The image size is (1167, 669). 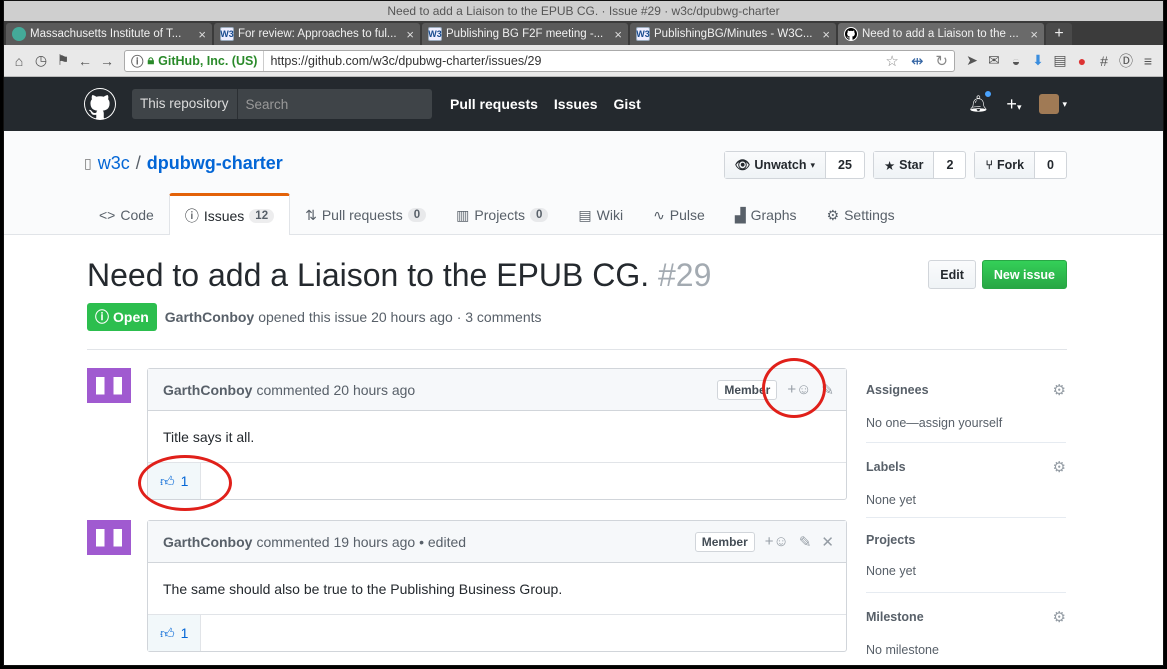 I want to click on comment-body: Title says it all., so click(x=497, y=437).